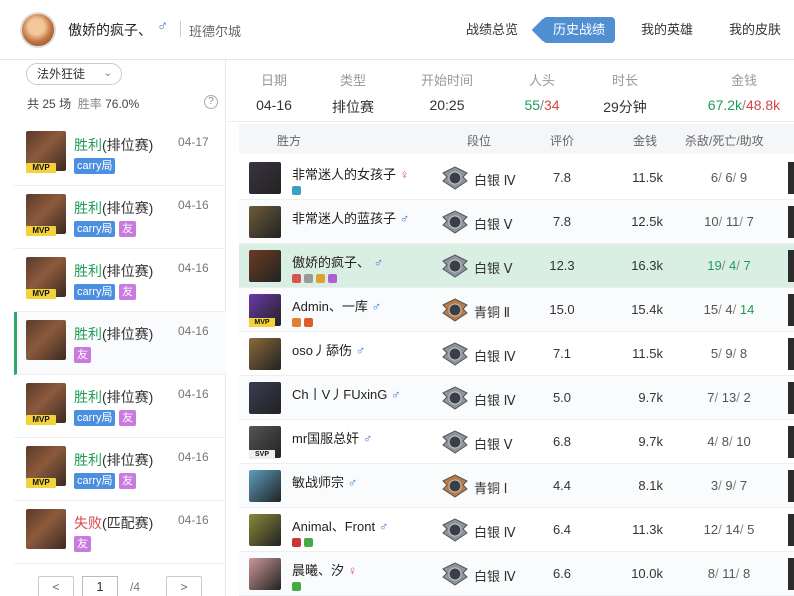 The width and height of the screenshot is (794, 596). What do you see at coordinates (516, 486) in the screenshot?
I see `table-row: 敏战师宗 ♂ 青铜 Ⅰ 4.4 8.1k 3/ 9/ 7` at bounding box center [516, 486].